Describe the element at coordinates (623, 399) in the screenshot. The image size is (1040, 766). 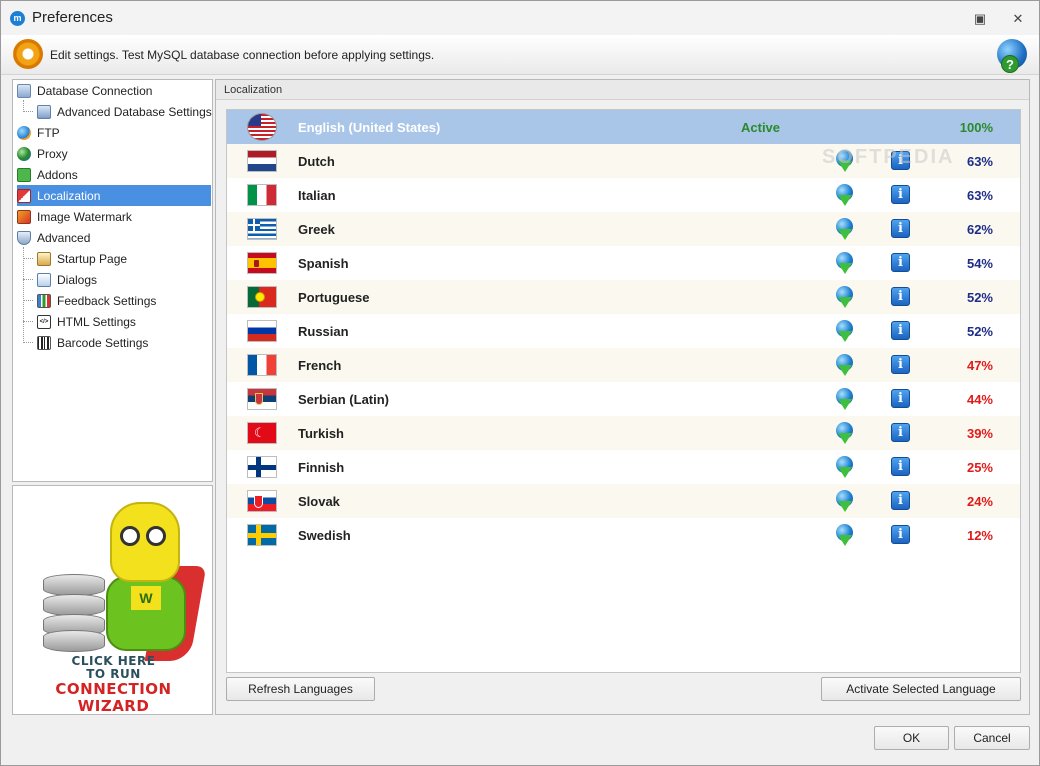
I see `language-row-serbian-latin: Serbian (Latin) i 44%` at that location.